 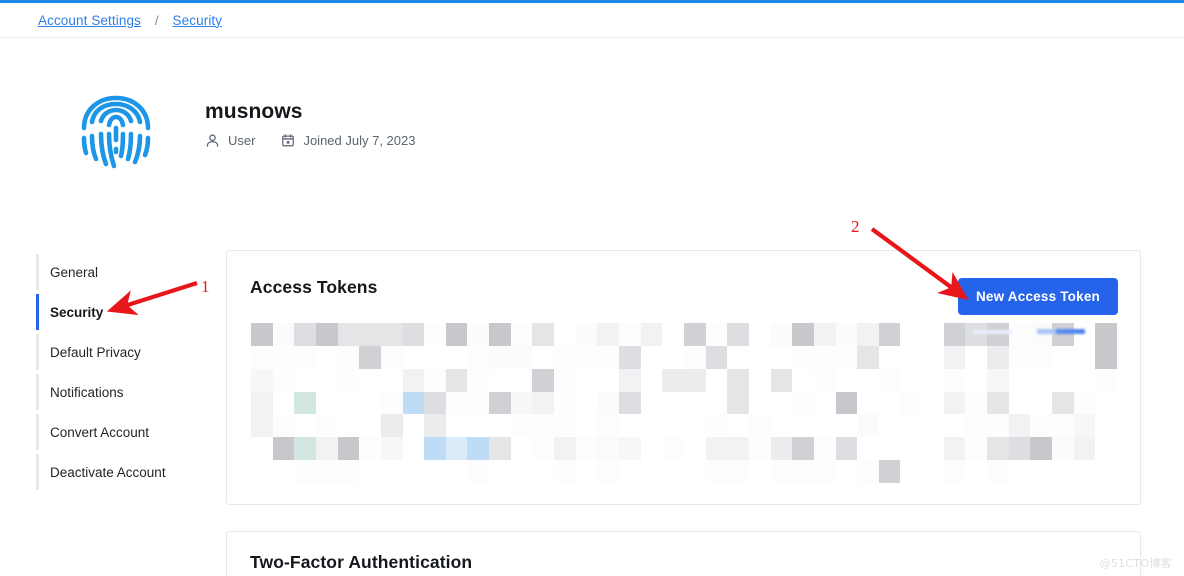 What do you see at coordinates (74, 272) in the screenshot?
I see `sidebar-item-label: General` at bounding box center [74, 272].